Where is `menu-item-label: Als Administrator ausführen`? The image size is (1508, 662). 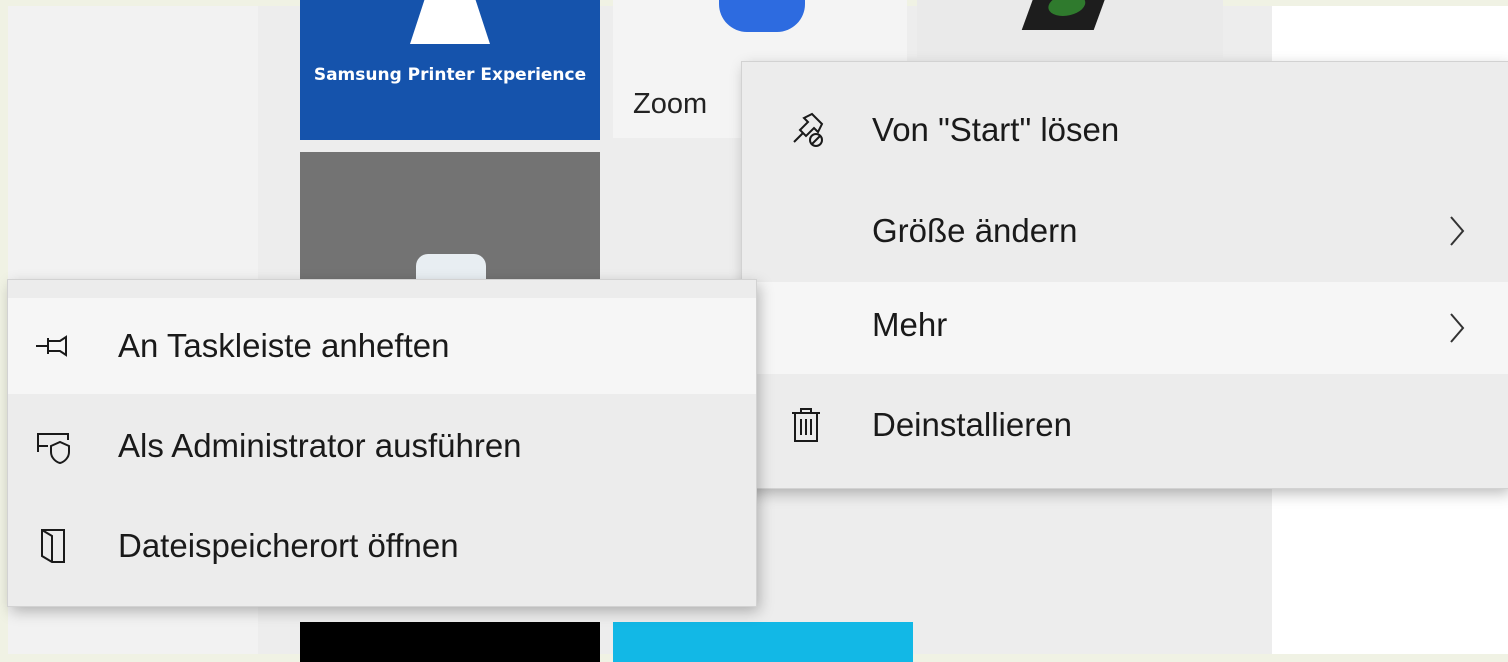 menu-item-label: Als Administrator ausführen is located at coordinates (320, 445).